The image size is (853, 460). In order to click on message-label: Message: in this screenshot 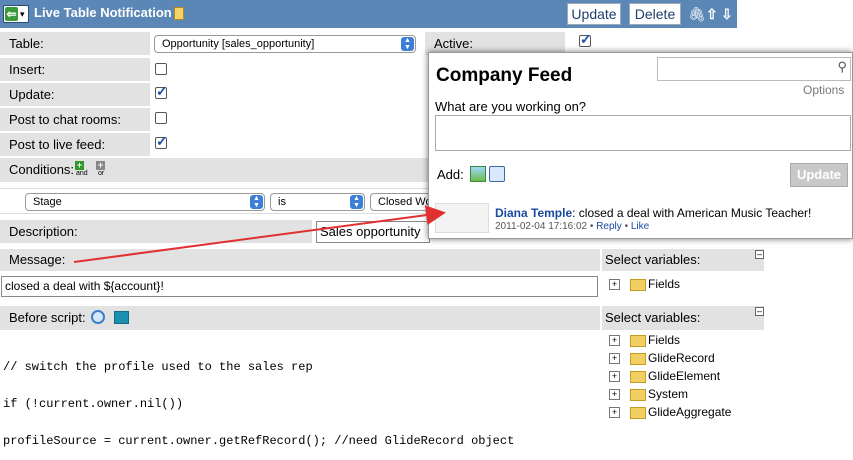, I will do `click(300, 260)`.